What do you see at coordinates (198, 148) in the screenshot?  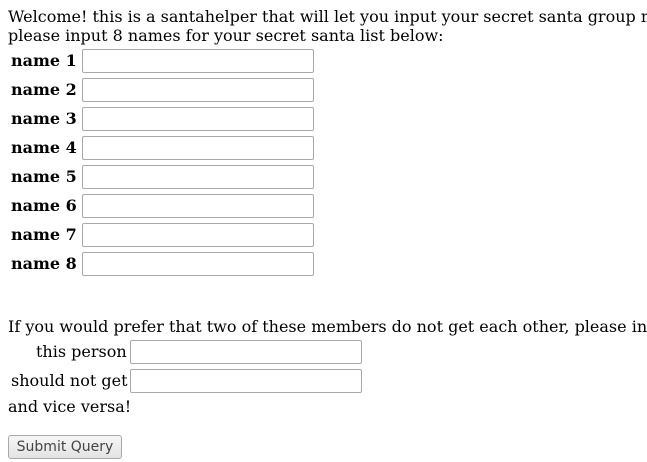 I see `name-4-input` at bounding box center [198, 148].